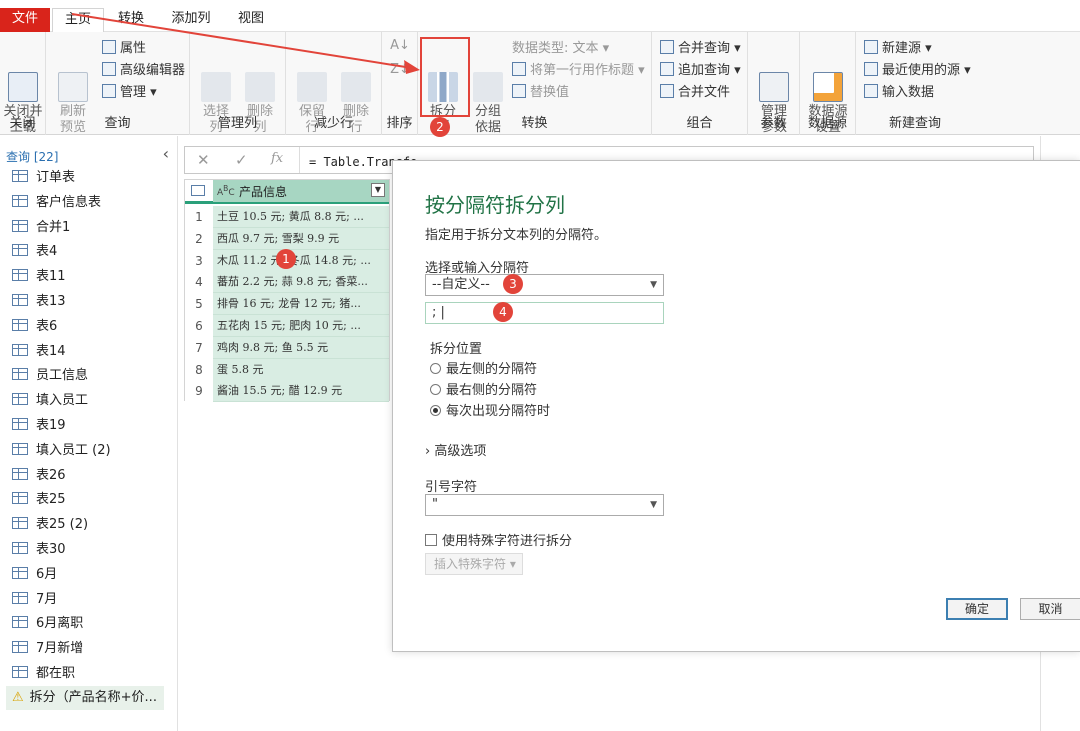 The height and width of the screenshot is (731, 1080). Describe the element at coordinates (199, 217) in the screenshot. I see `row-number: 1` at that location.